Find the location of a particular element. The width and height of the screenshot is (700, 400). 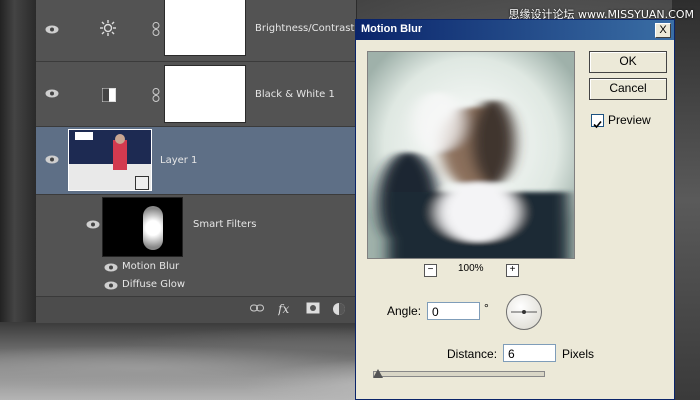

filter-mask-thumbnail is located at coordinates (142, 227).